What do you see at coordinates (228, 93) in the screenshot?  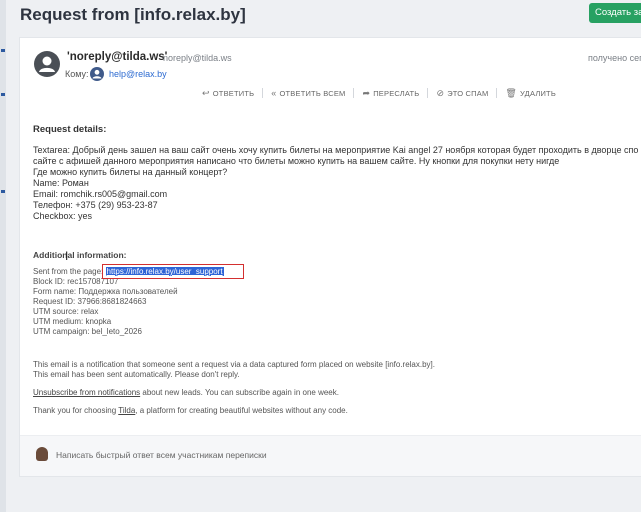 I see `reply-button: ↩ ОТВЕТИТЬ` at bounding box center [228, 93].